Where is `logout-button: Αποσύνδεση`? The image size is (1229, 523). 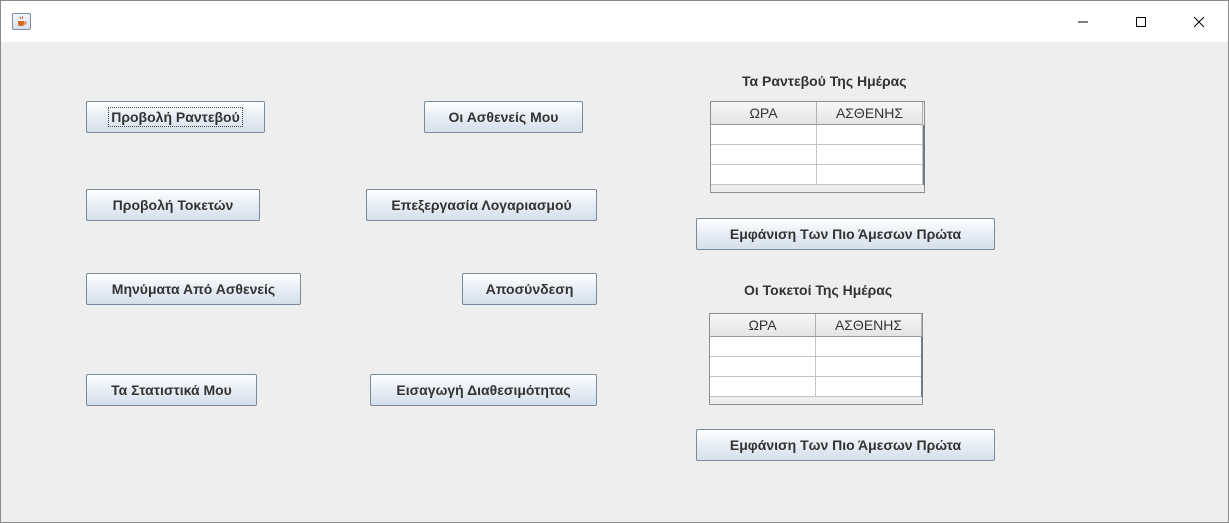 logout-button: Αποσύνδεση is located at coordinates (529, 289).